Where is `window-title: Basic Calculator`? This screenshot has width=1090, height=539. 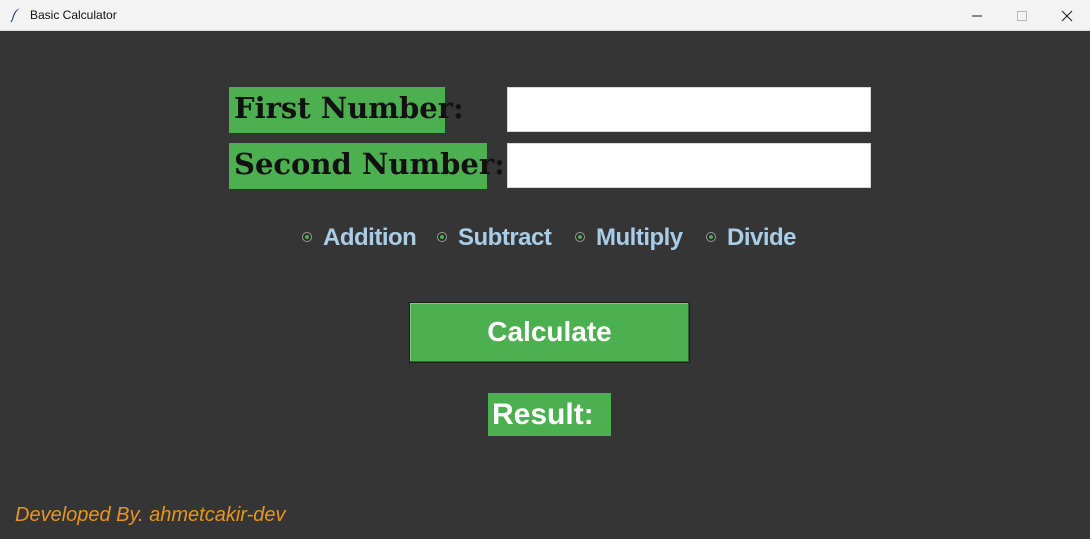
window-title: Basic Calculator is located at coordinates (73, 15).